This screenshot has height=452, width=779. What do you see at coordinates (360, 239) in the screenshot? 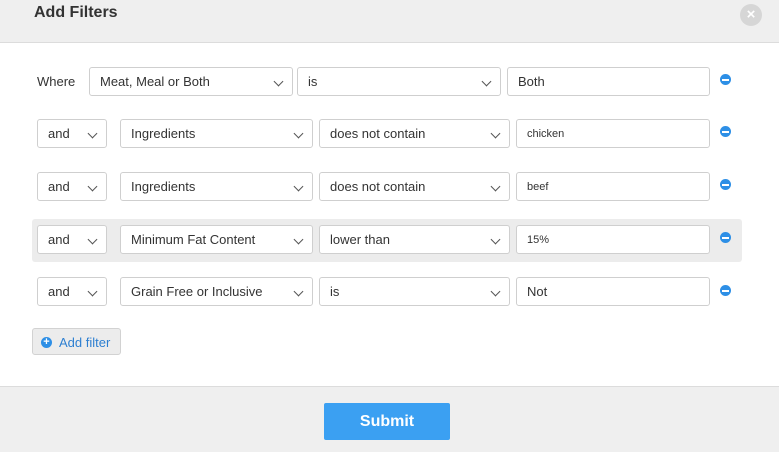
I see `operator-select-value: lower than` at bounding box center [360, 239].